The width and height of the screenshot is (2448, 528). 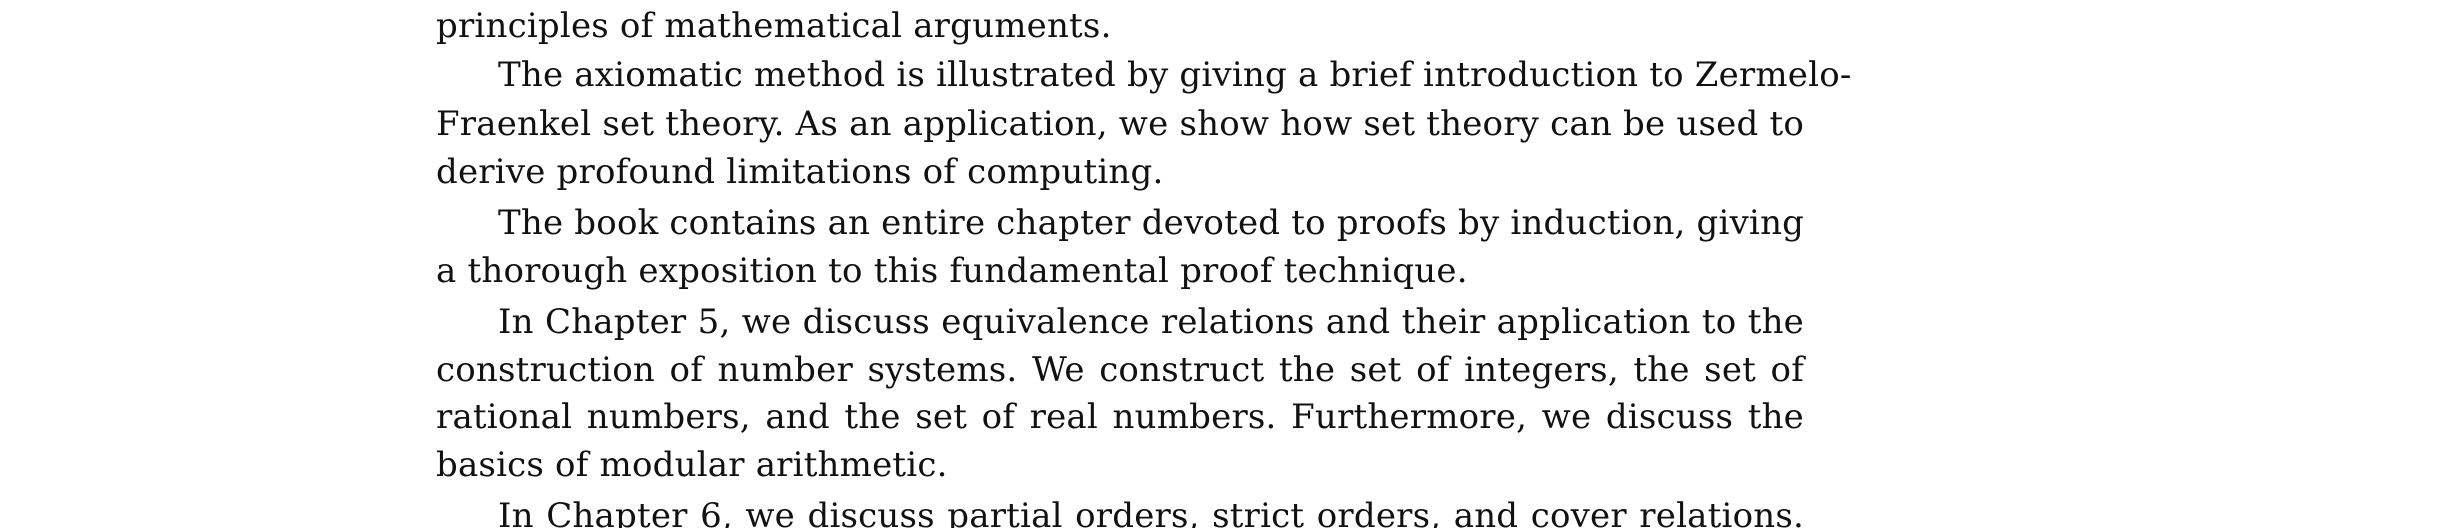 I want to click on text-line: basics of modular arithmetic., so click(x=692, y=465).